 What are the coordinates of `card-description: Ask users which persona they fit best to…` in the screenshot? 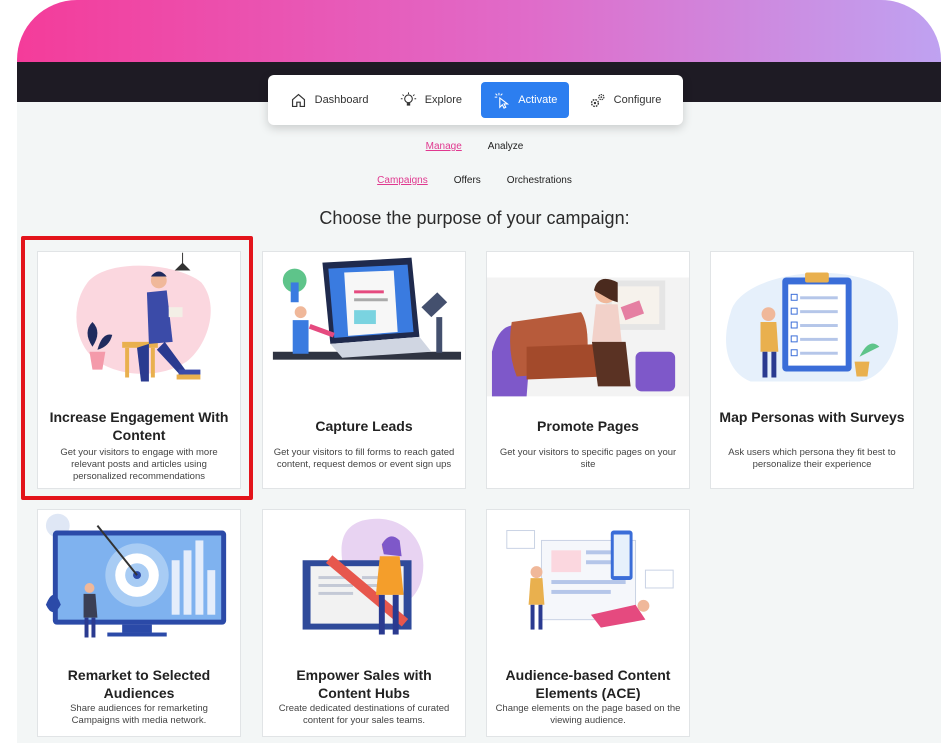 It's located at (812, 458).